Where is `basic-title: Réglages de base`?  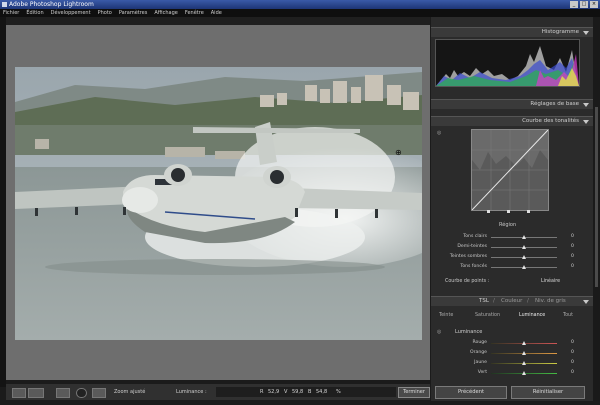 basic-title: Réglages de base is located at coordinates (554, 104).